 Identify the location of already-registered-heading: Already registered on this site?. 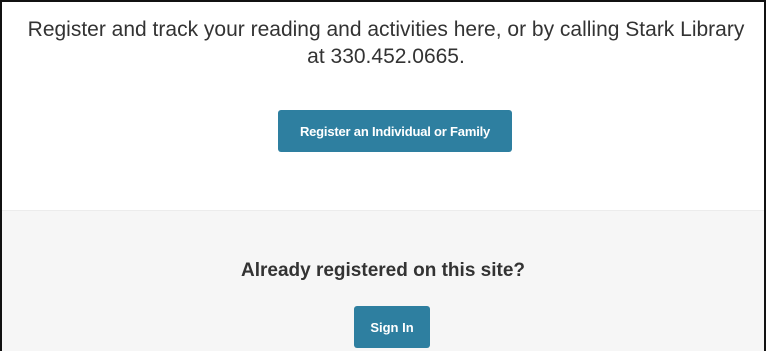
(383, 270).